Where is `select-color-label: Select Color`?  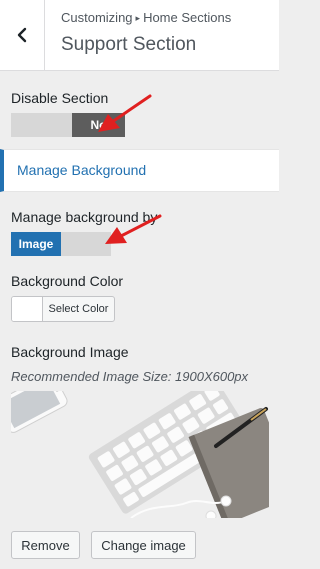
select-color-label: Select Color is located at coordinates (78, 309).